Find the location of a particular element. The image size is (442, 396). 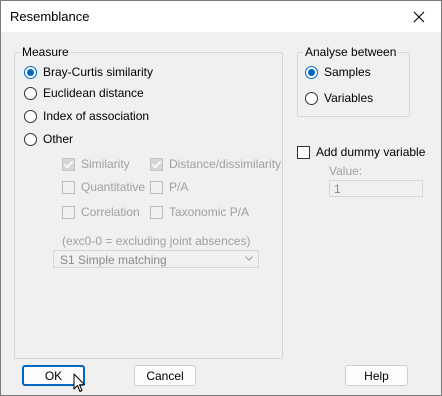

check-taxonomic-pa: Taxonomic P/A is located at coordinates (199, 212).